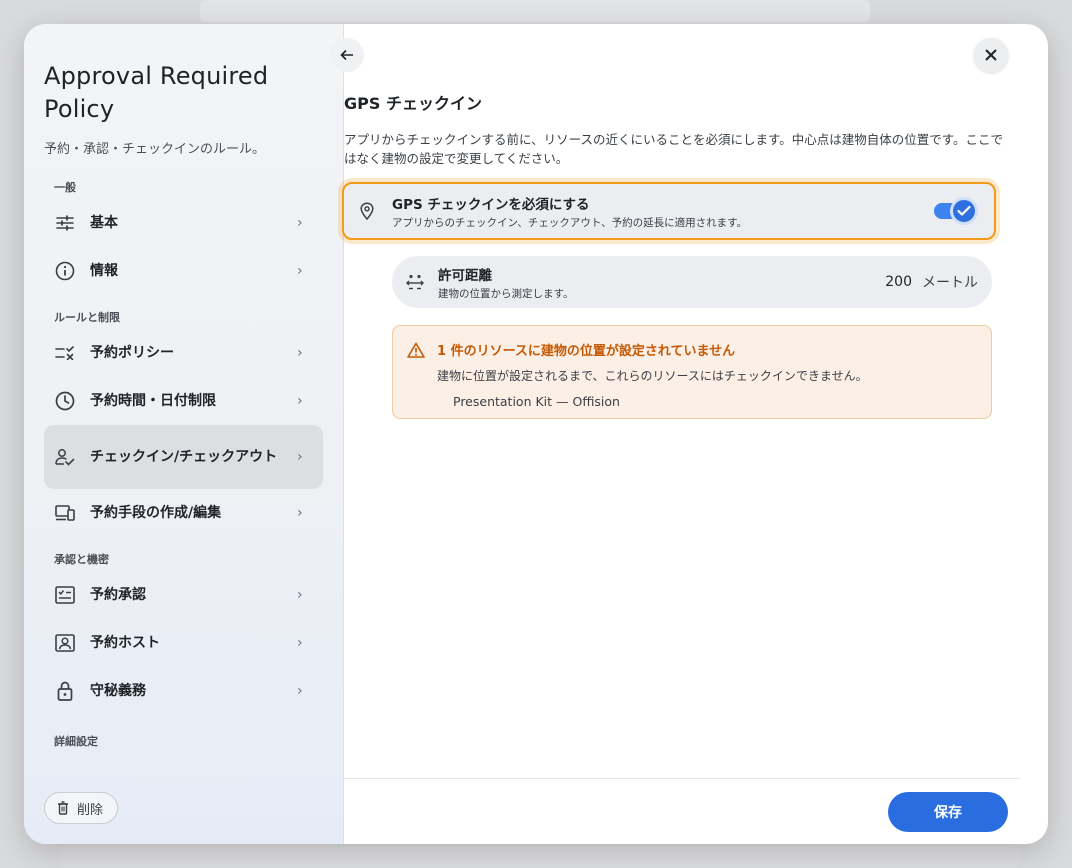  What do you see at coordinates (415, 282) in the screenshot?
I see `distance-icon` at bounding box center [415, 282].